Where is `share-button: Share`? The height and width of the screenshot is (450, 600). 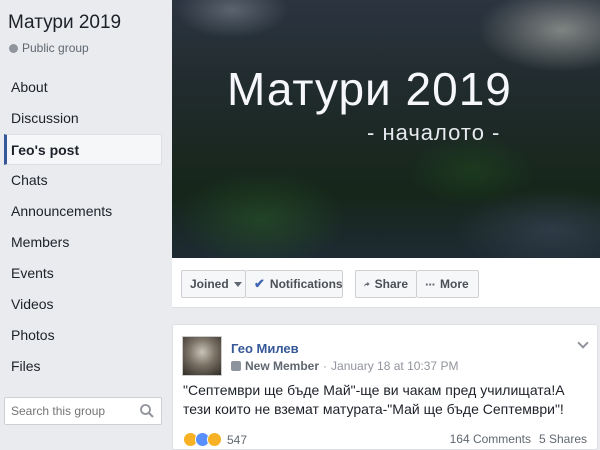 share-button: Share is located at coordinates (386, 284).